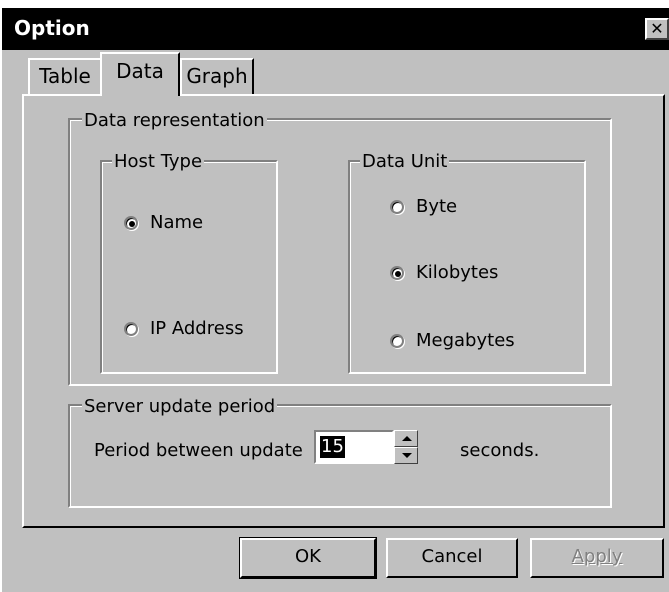 Image resolution: width=669 pixels, height=592 pixels. Describe the element at coordinates (437, 206) in the screenshot. I see `radio-unit-byte-label: Byte` at that location.